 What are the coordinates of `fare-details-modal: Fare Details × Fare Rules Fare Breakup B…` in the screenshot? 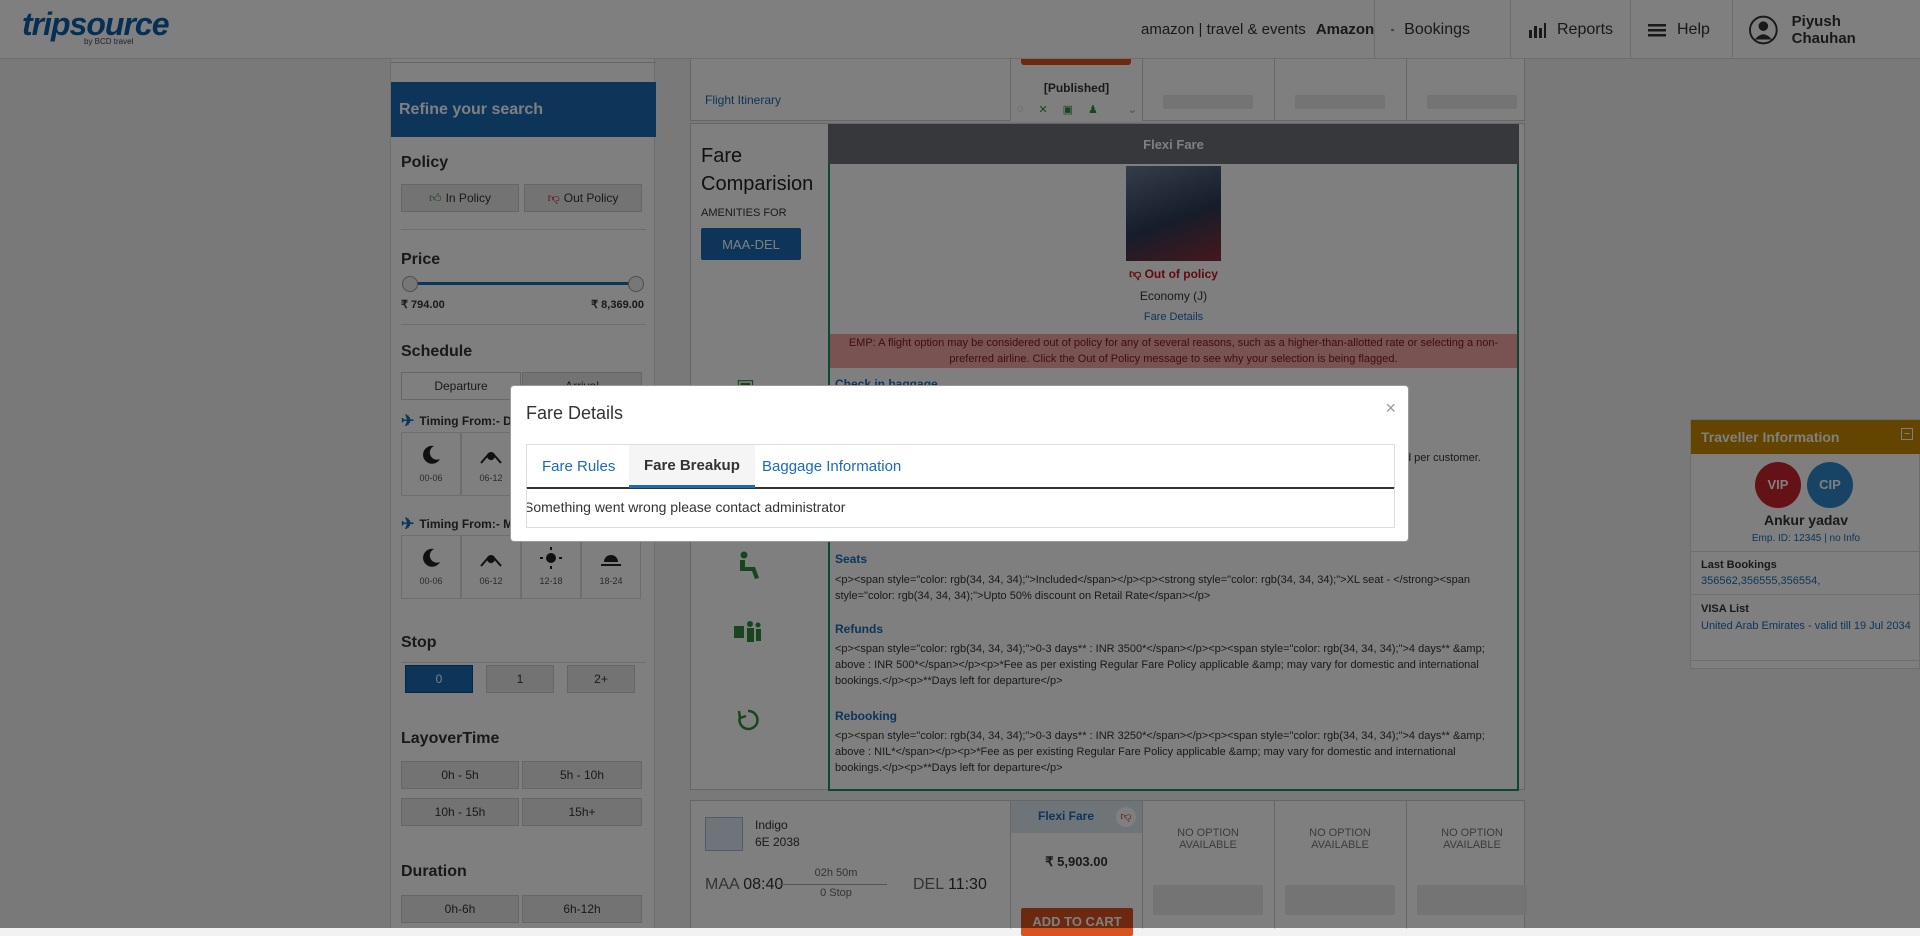 It's located at (959, 463).